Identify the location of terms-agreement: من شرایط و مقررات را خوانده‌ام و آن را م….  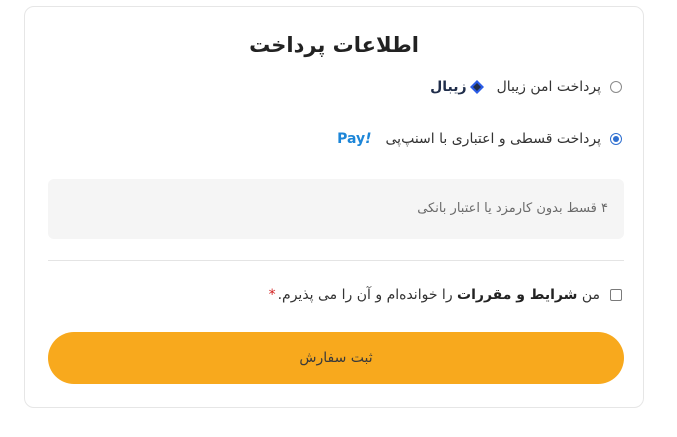
(445, 295).